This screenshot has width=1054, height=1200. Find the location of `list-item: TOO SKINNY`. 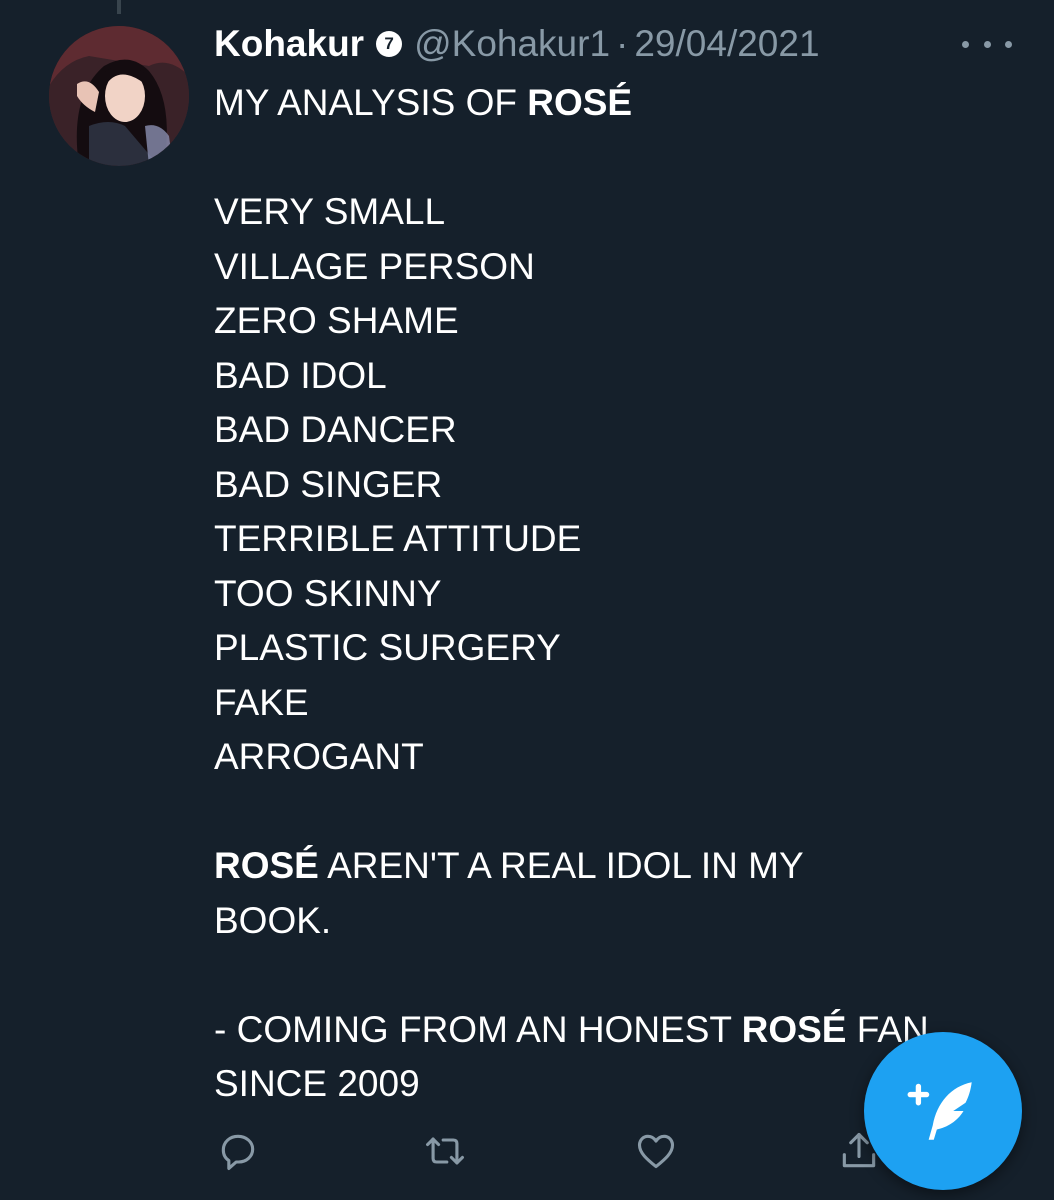

list-item: TOO SKINNY is located at coordinates (328, 593).